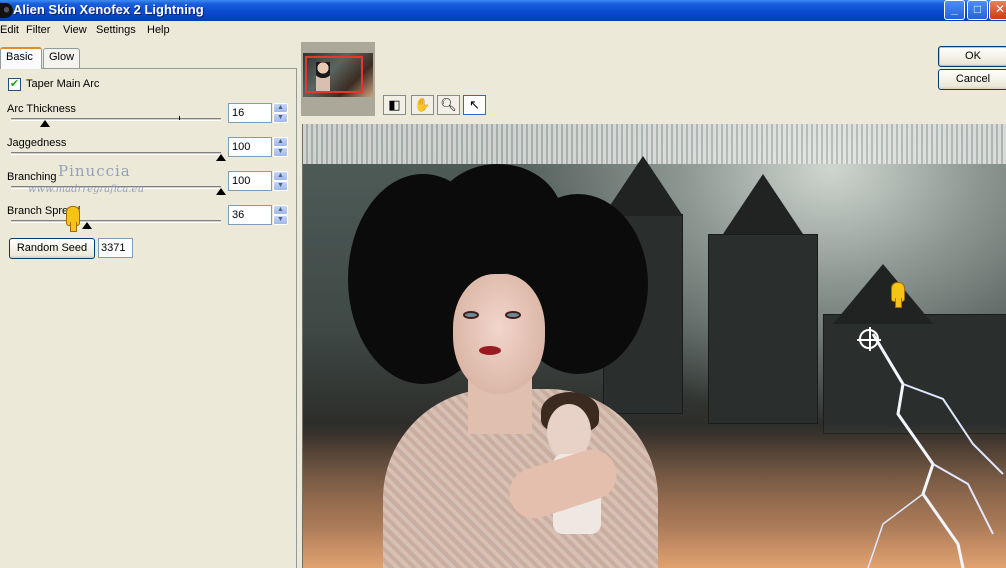 The width and height of the screenshot is (1006, 568). What do you see at coordinates (86, 225) in the screenshot?
I see `branch-spread-thumb` at bounding box center [86, 225].